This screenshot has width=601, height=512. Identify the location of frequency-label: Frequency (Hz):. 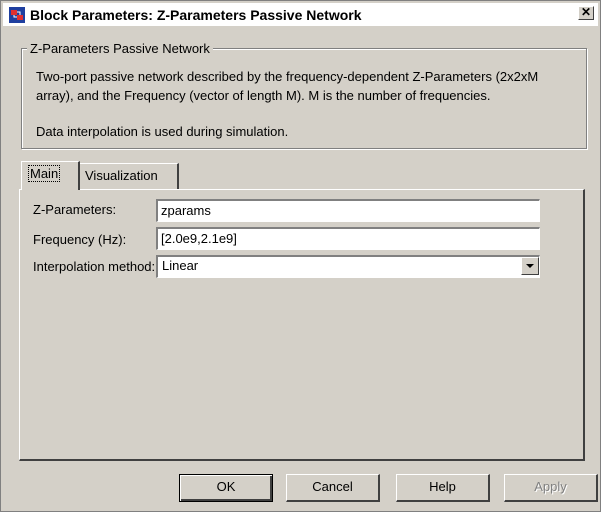
(80, 239).